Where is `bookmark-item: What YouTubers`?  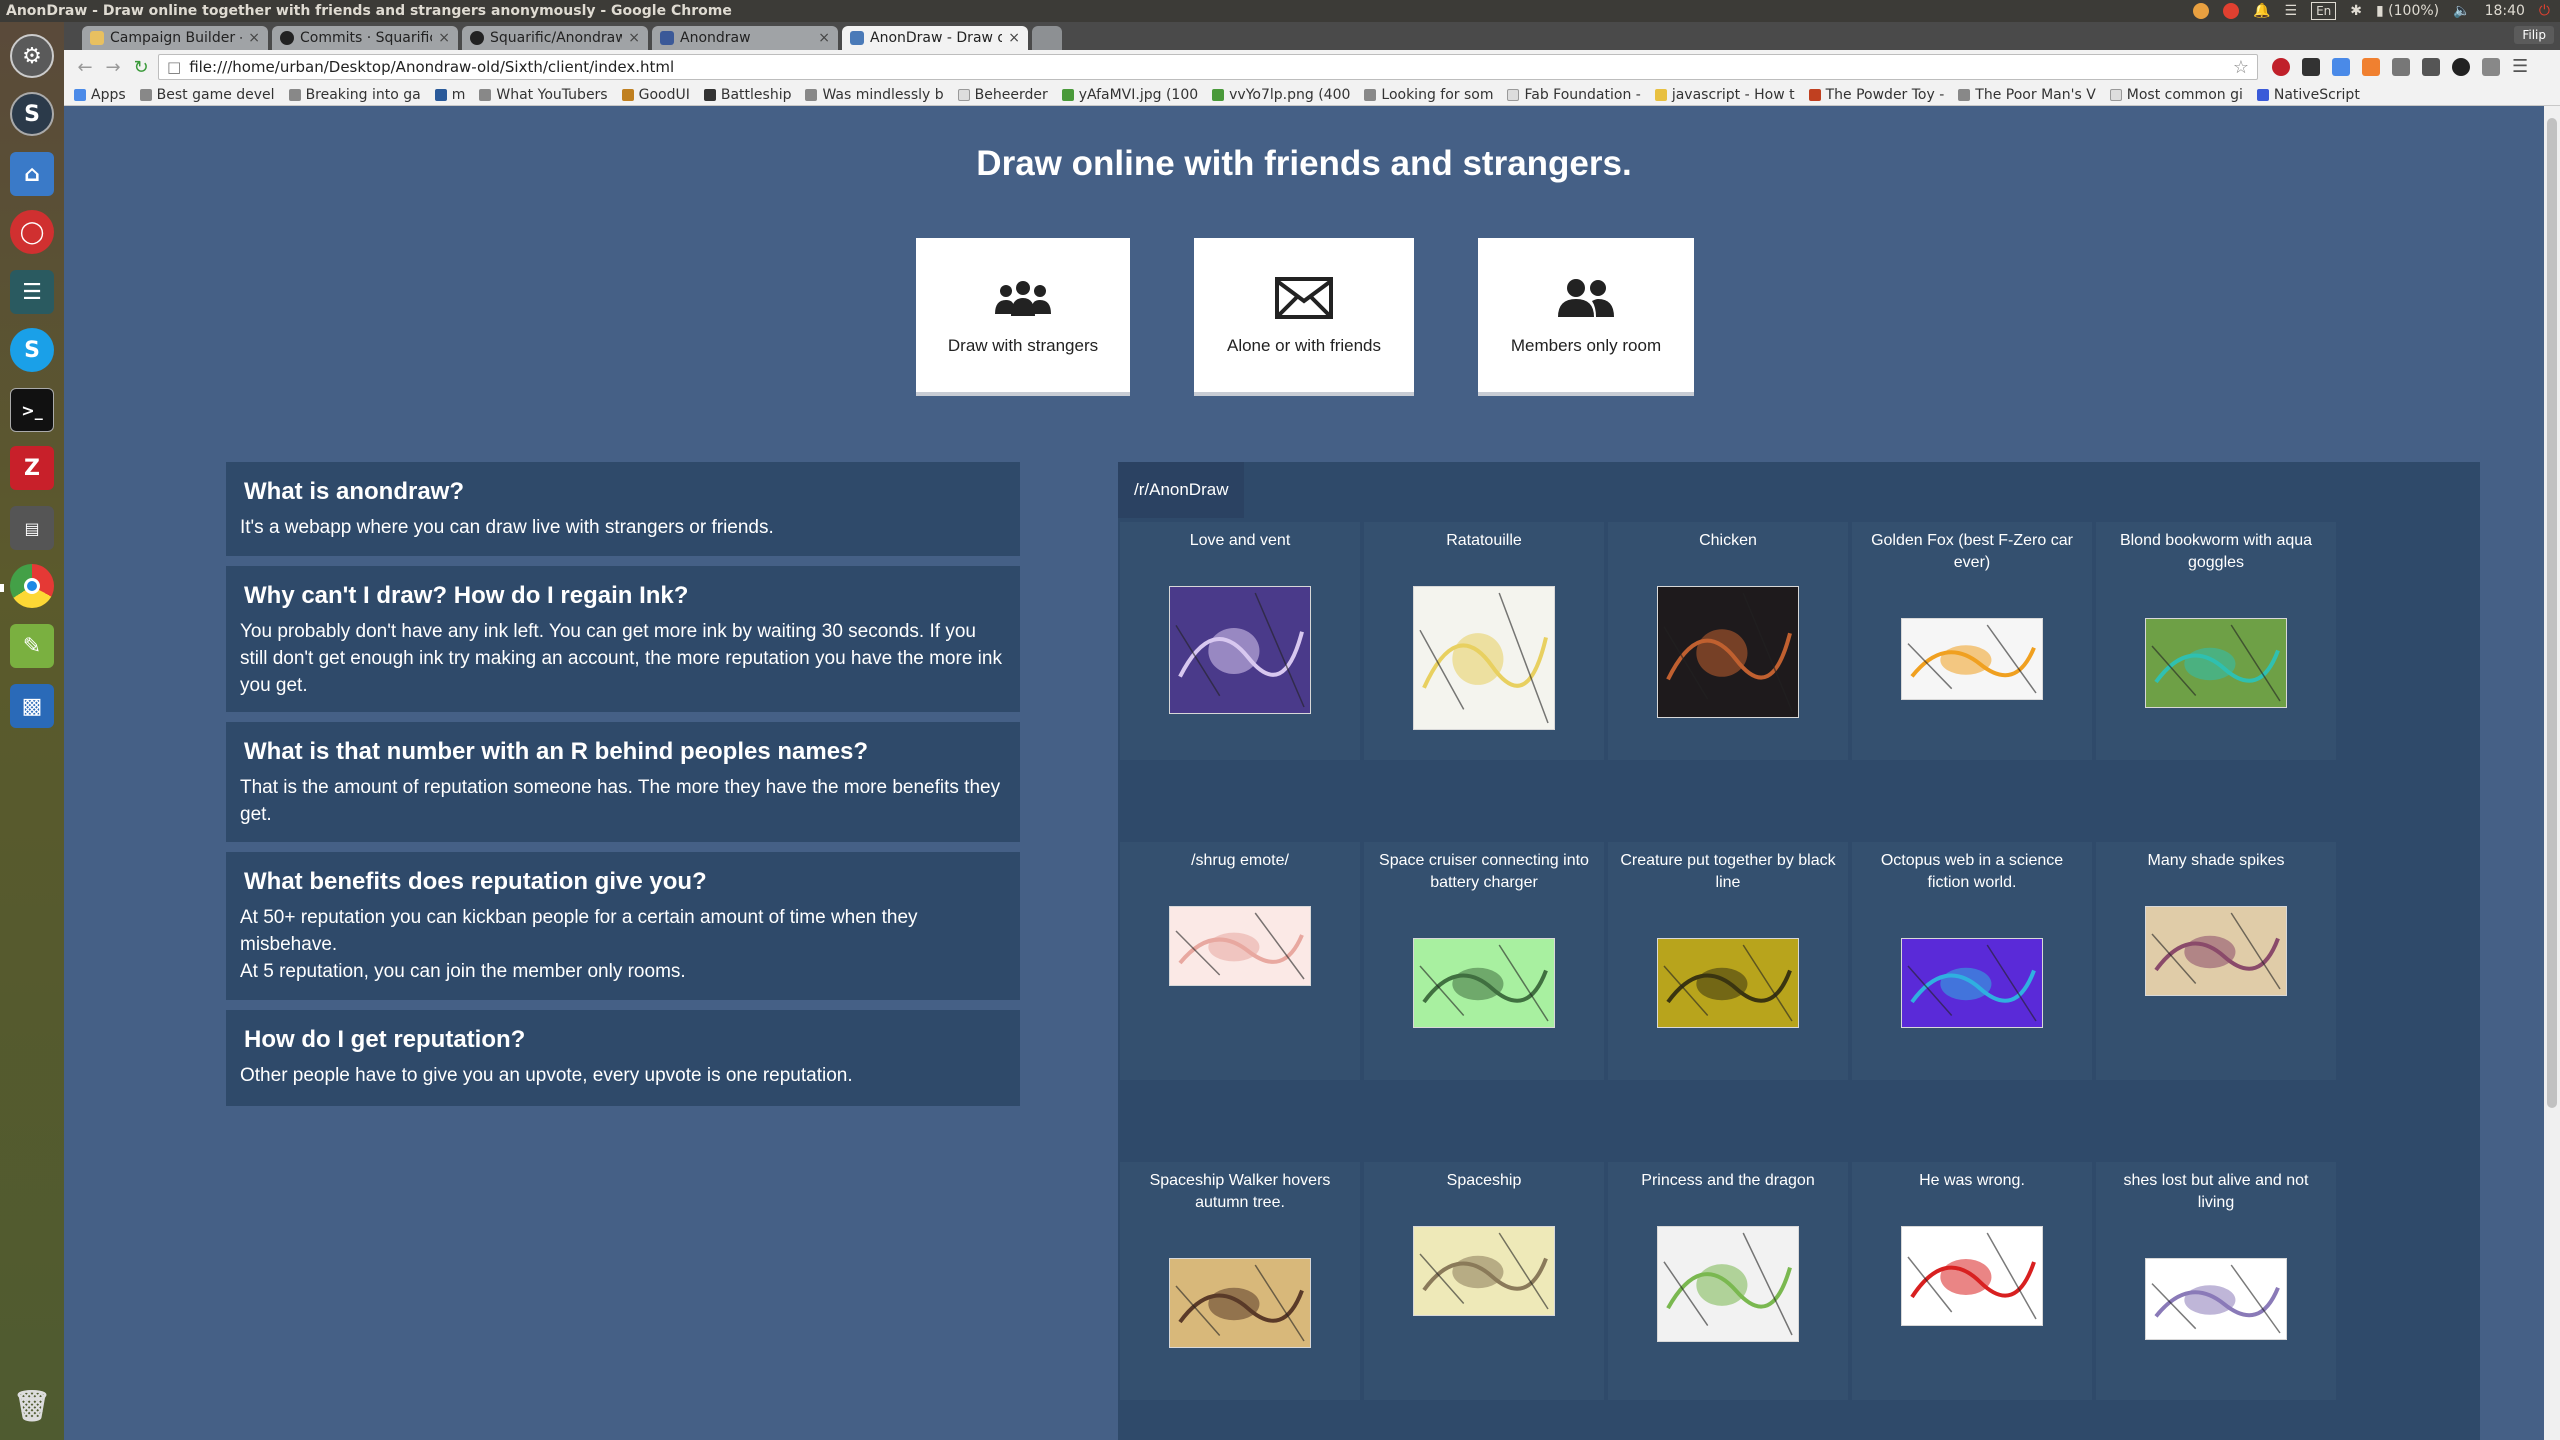
bookmark-item: What YouTubers is located at coordinates (543, 95).